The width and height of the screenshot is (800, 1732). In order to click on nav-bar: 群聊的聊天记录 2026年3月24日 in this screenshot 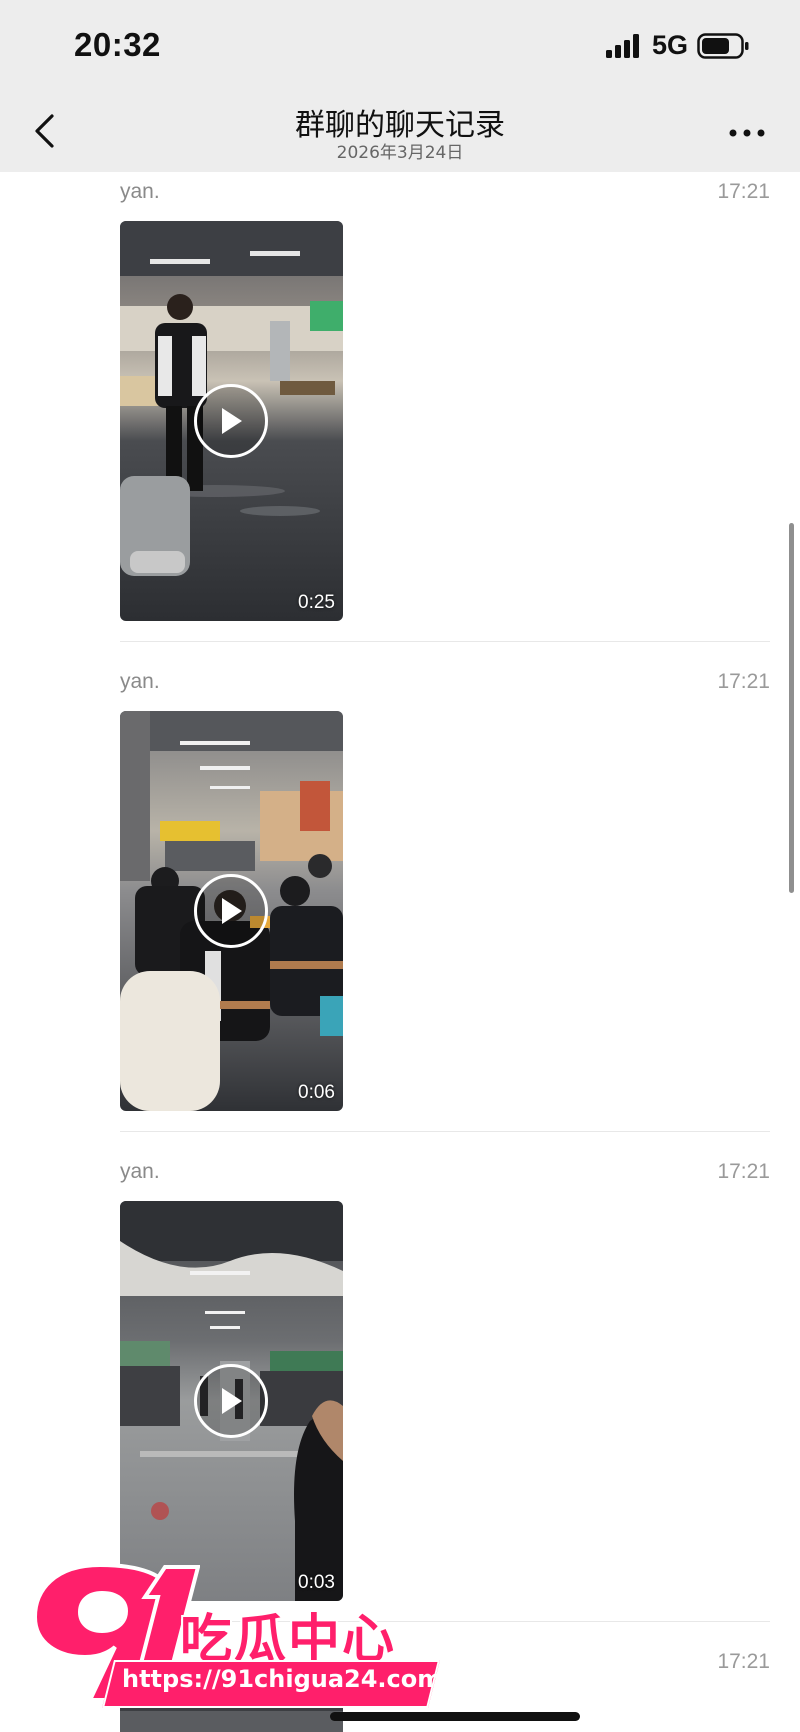, I will do `click(400, 132)`.